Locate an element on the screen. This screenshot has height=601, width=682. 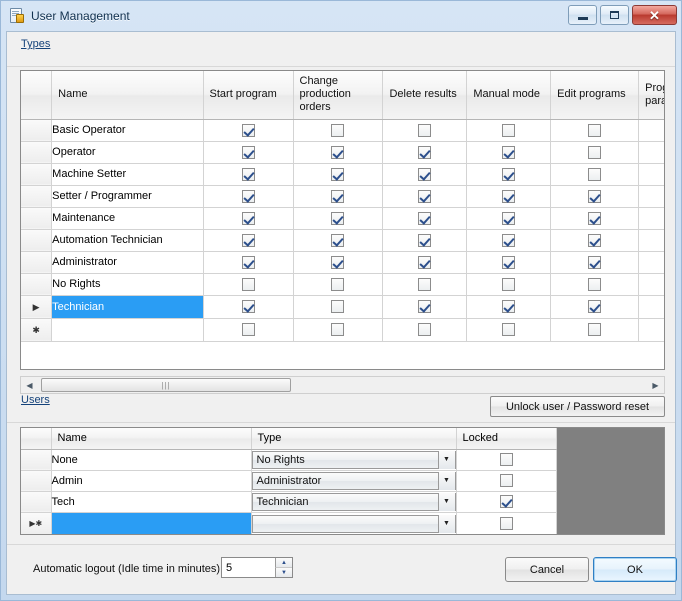
cell-name: Setter / Programmer is located at coordinates (127, 196).